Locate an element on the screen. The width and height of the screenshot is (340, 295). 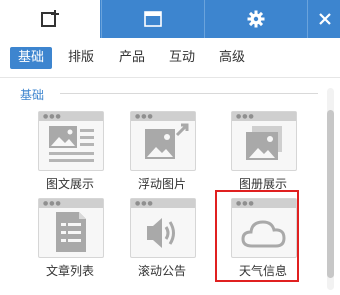
album-icon: ●●● is located at coordinates (264, 141).